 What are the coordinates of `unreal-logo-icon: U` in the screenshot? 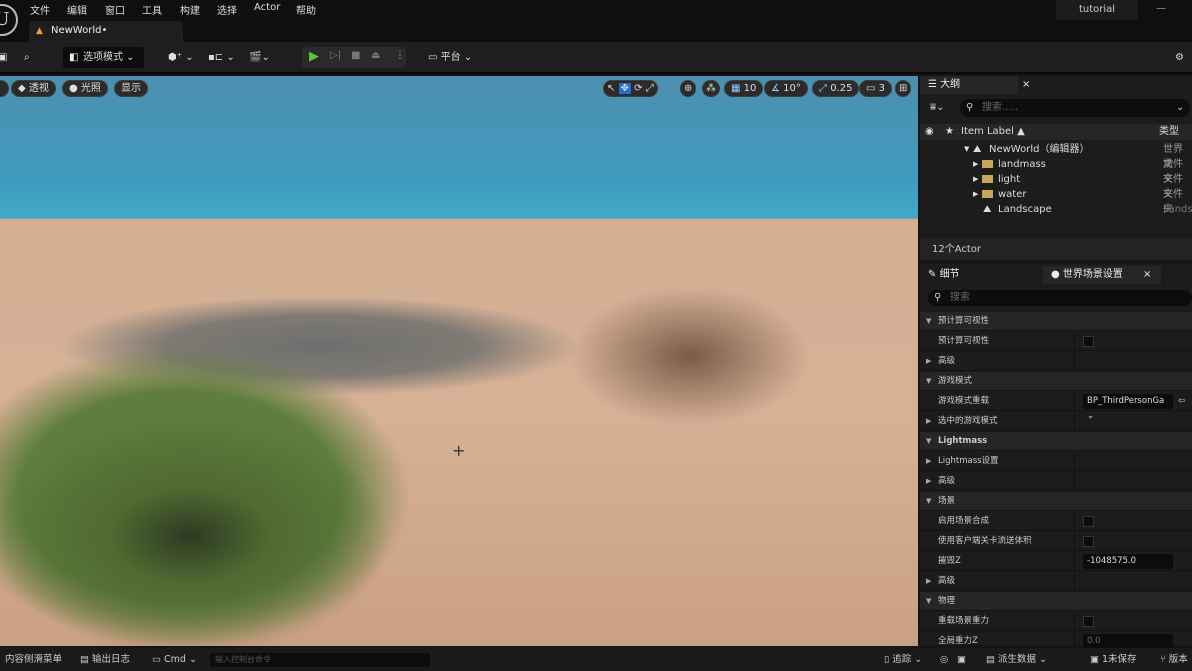 It's located at (9, 20).